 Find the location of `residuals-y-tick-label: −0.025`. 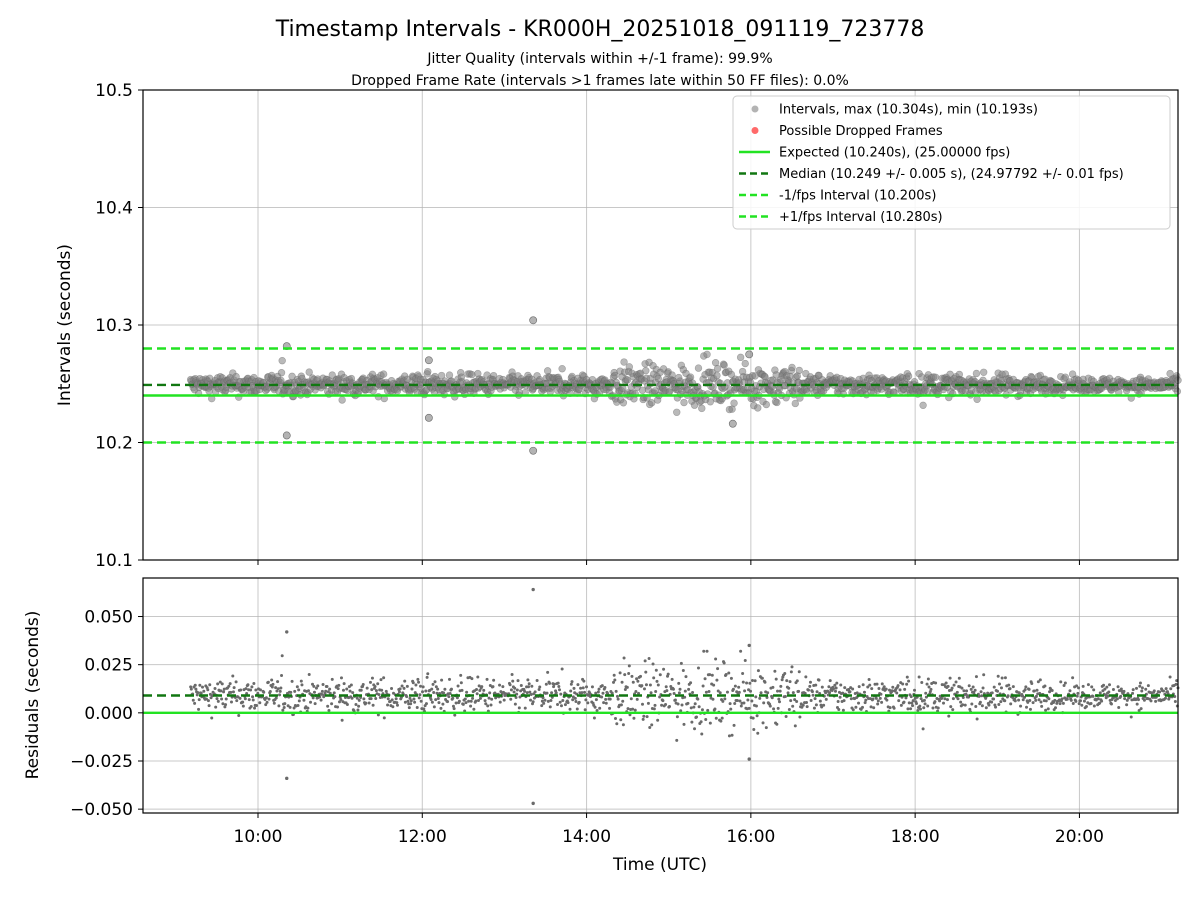

residuals-y-tick-label: −0.025 is located at coordinates (101, 762).